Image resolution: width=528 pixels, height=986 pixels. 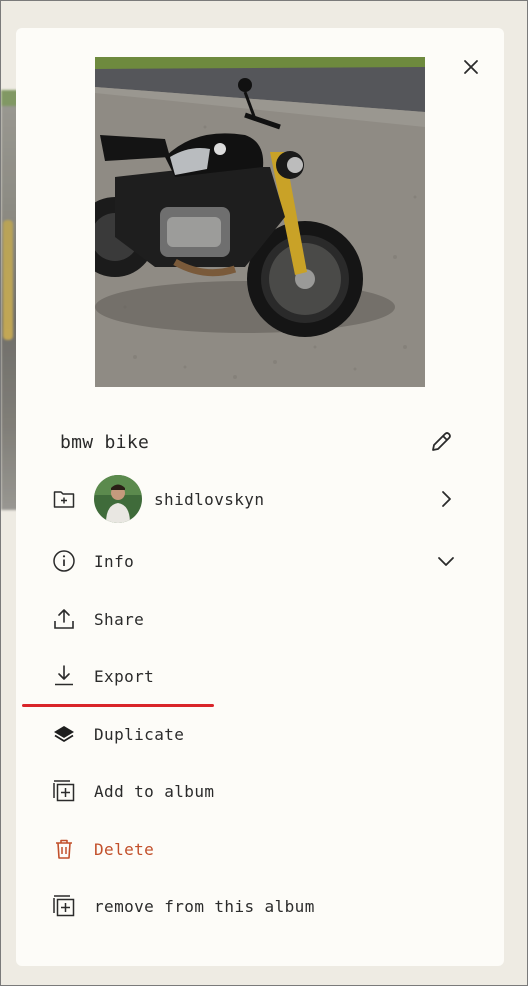 I want to click on duplicate-row: Duplicate, so click(x=262, y=734).